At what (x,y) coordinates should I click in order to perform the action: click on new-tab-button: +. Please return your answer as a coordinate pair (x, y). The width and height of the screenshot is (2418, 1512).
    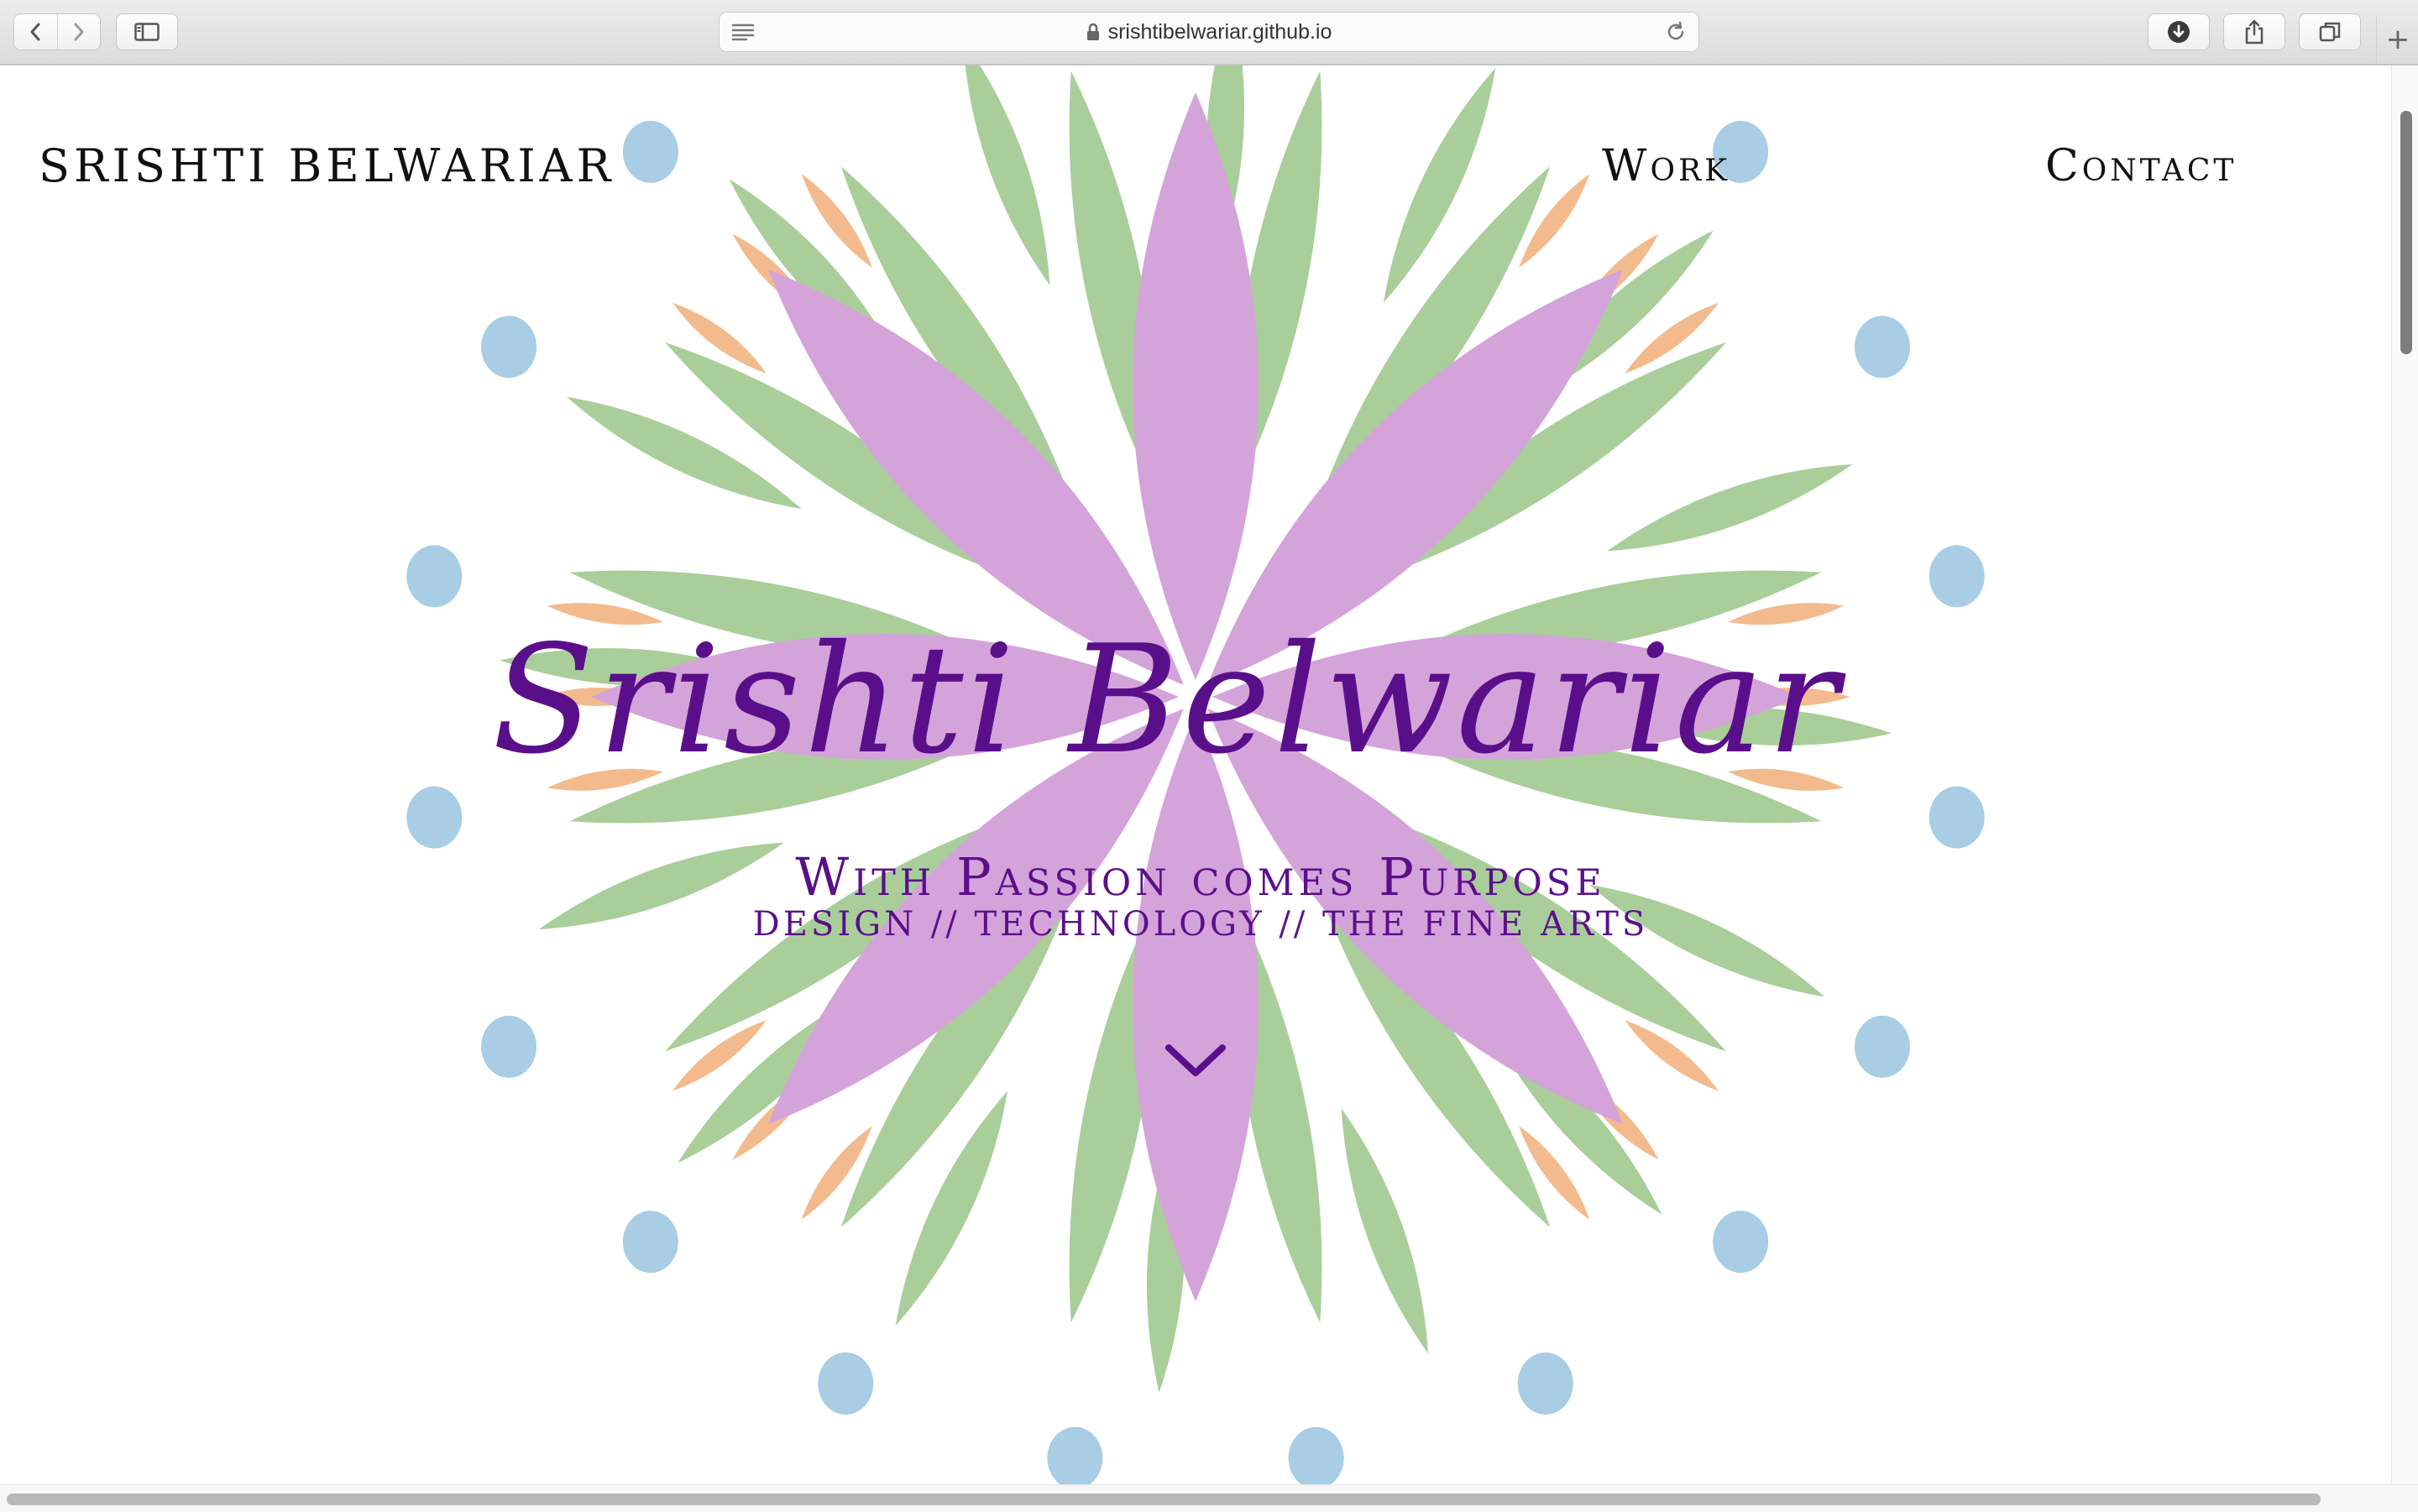
    Looking at the image, I should click on (2397, 39).